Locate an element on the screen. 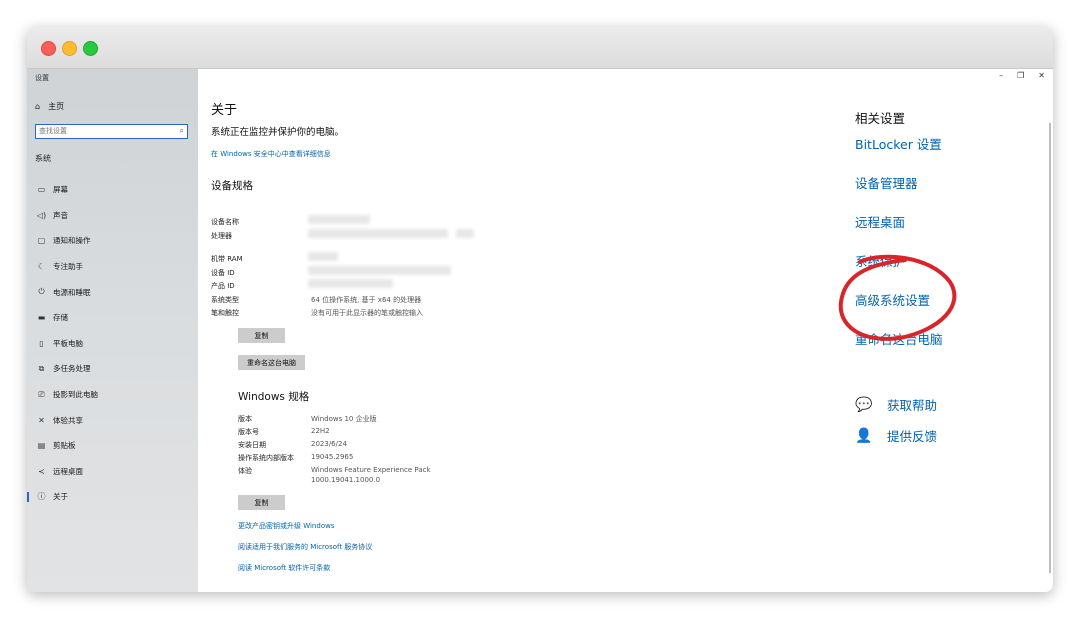 The image size is (1080, 619). nav-label: 专注助手 is located at coordinates (68, 267).